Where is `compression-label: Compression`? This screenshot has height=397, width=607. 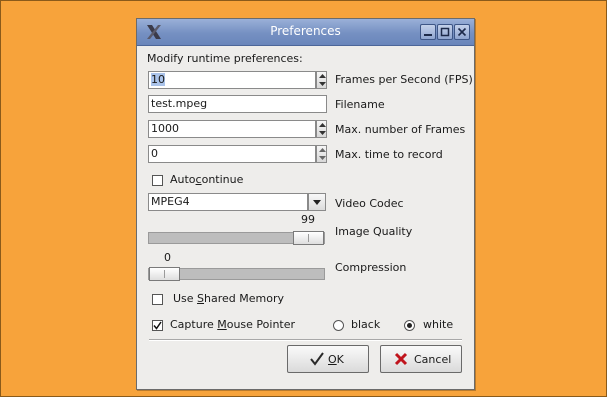 compression-label: Compression is located at coordinates (371, 267).